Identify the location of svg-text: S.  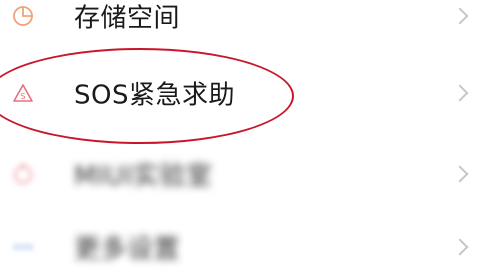
(22, 96).